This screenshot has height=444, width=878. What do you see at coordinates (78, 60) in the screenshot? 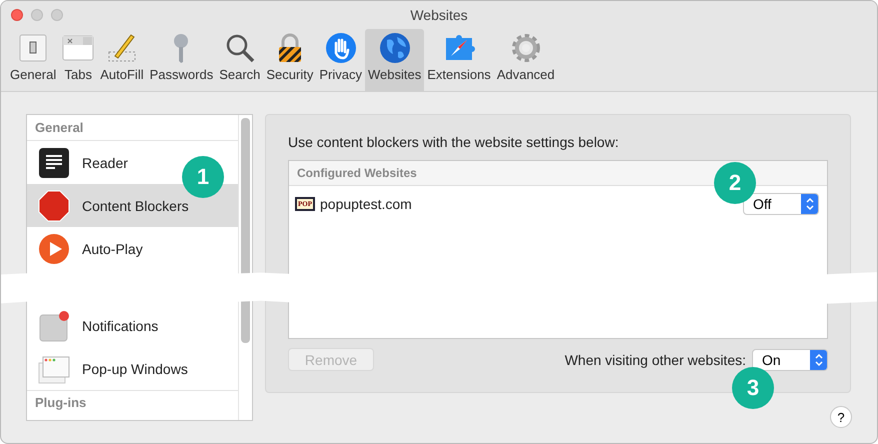
I see `toolbar-tab: Tabs` at bounding box center [78, 60].